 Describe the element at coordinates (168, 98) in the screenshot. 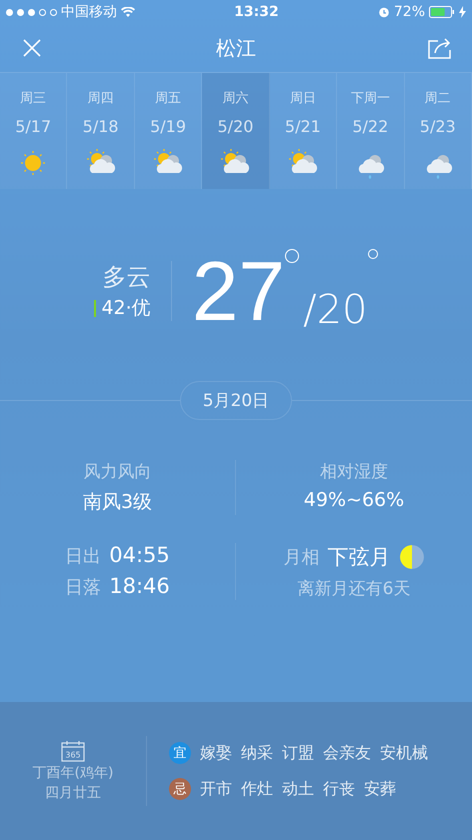

I see `weekday-label: 周五` at that location.